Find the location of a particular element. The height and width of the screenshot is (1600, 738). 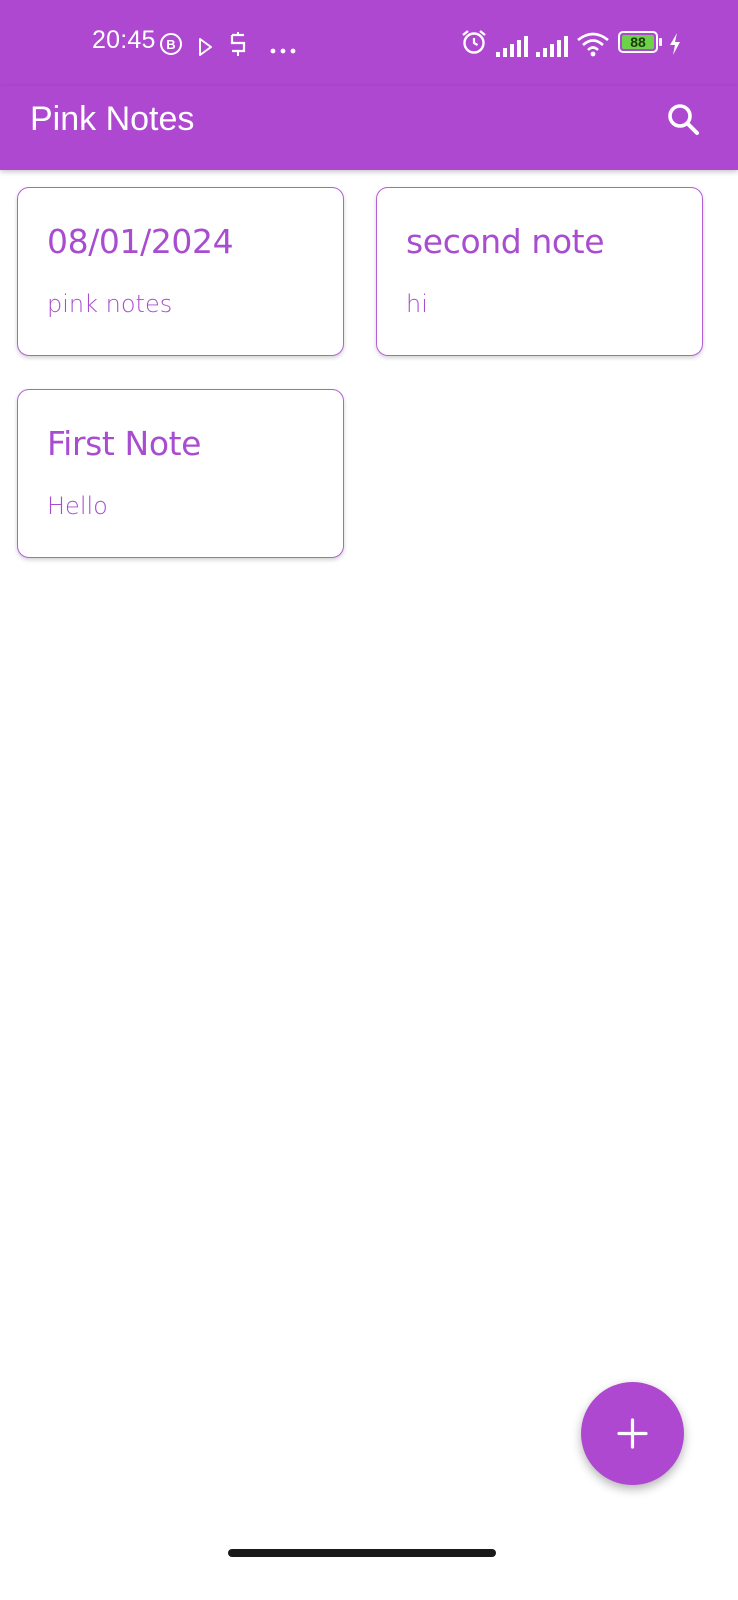

note-title: First Note is located at coordinates (124, 443).